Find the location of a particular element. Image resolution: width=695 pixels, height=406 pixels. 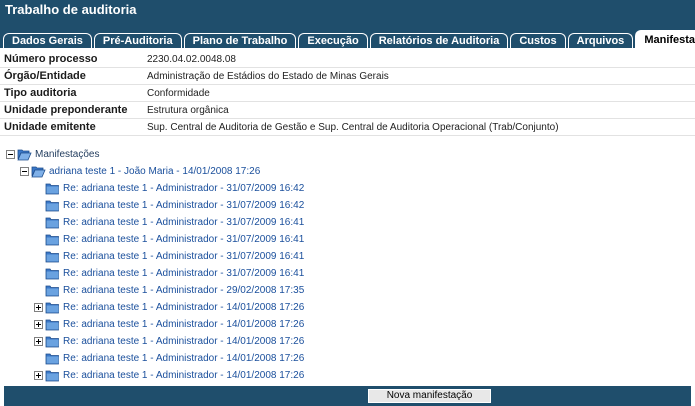

footer-bar: Nova manifestação is located at coordinates (347, 396).